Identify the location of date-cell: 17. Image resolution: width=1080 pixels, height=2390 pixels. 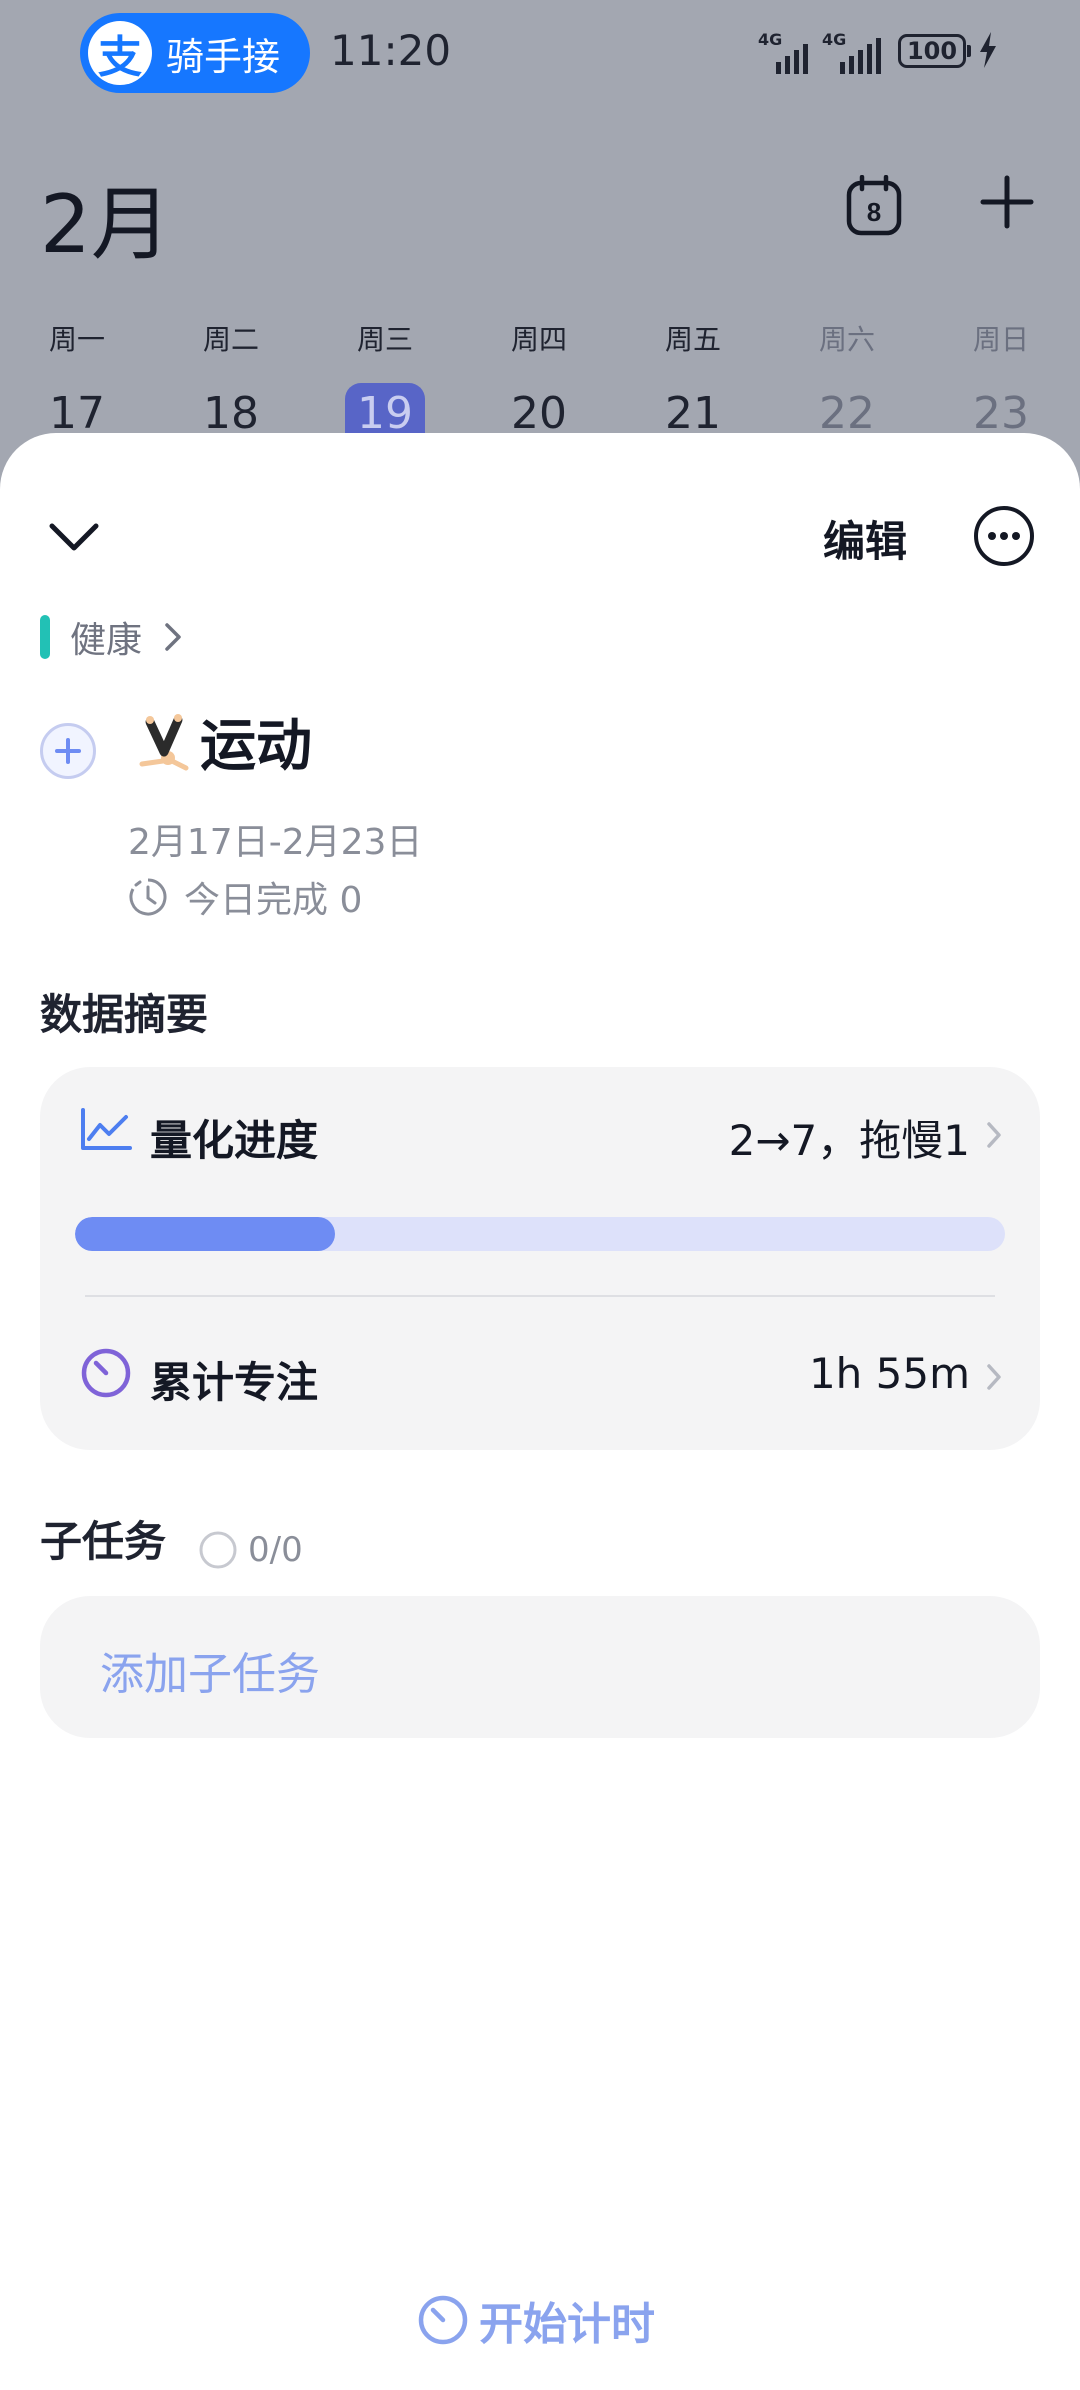
(77, 413).